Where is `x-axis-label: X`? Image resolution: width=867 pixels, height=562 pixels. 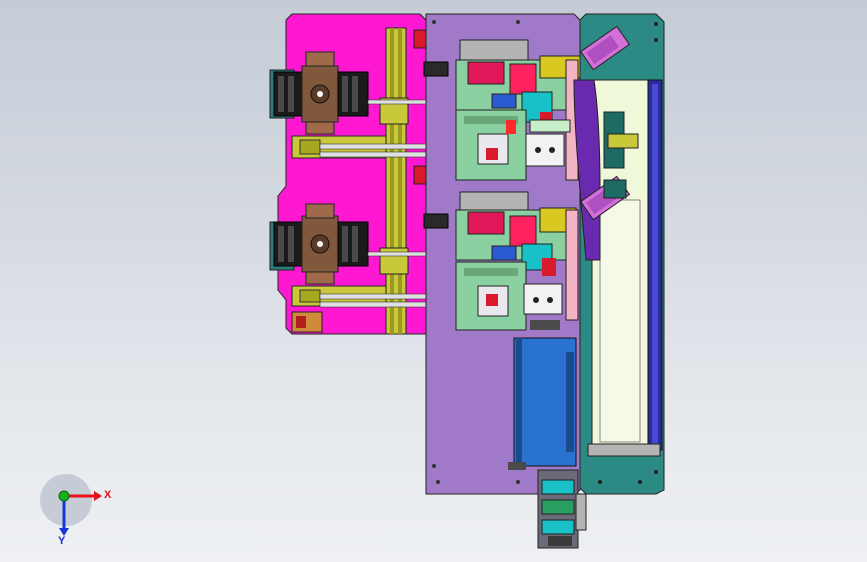 x-axis-label: X is located at coordinates (108, 495).